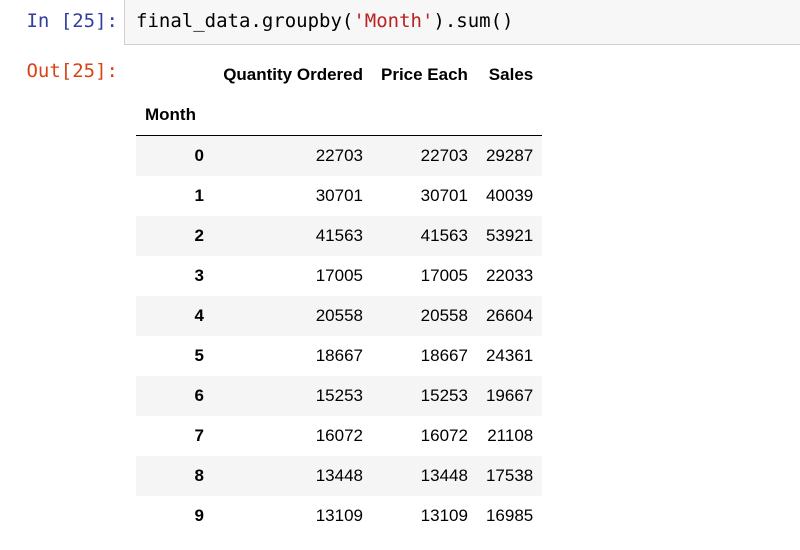  What do you see at coordinates (444, 195) in the screenshot?
I see `cell-price-each: 30701` at bounding box center [444, 195].